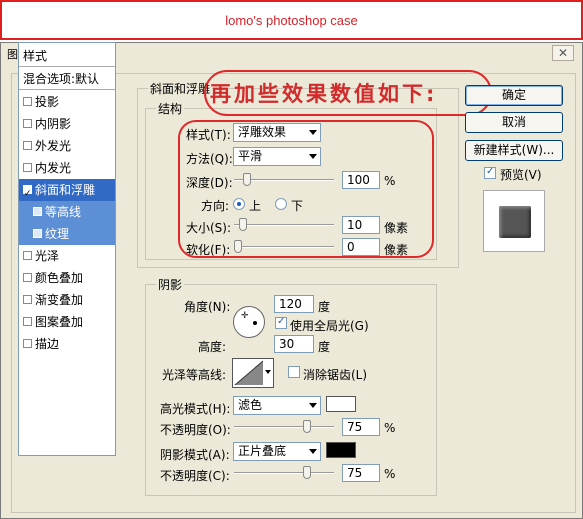  I want to click on opacity-highlight-label: 不透明度(O):, so click(195, 430).